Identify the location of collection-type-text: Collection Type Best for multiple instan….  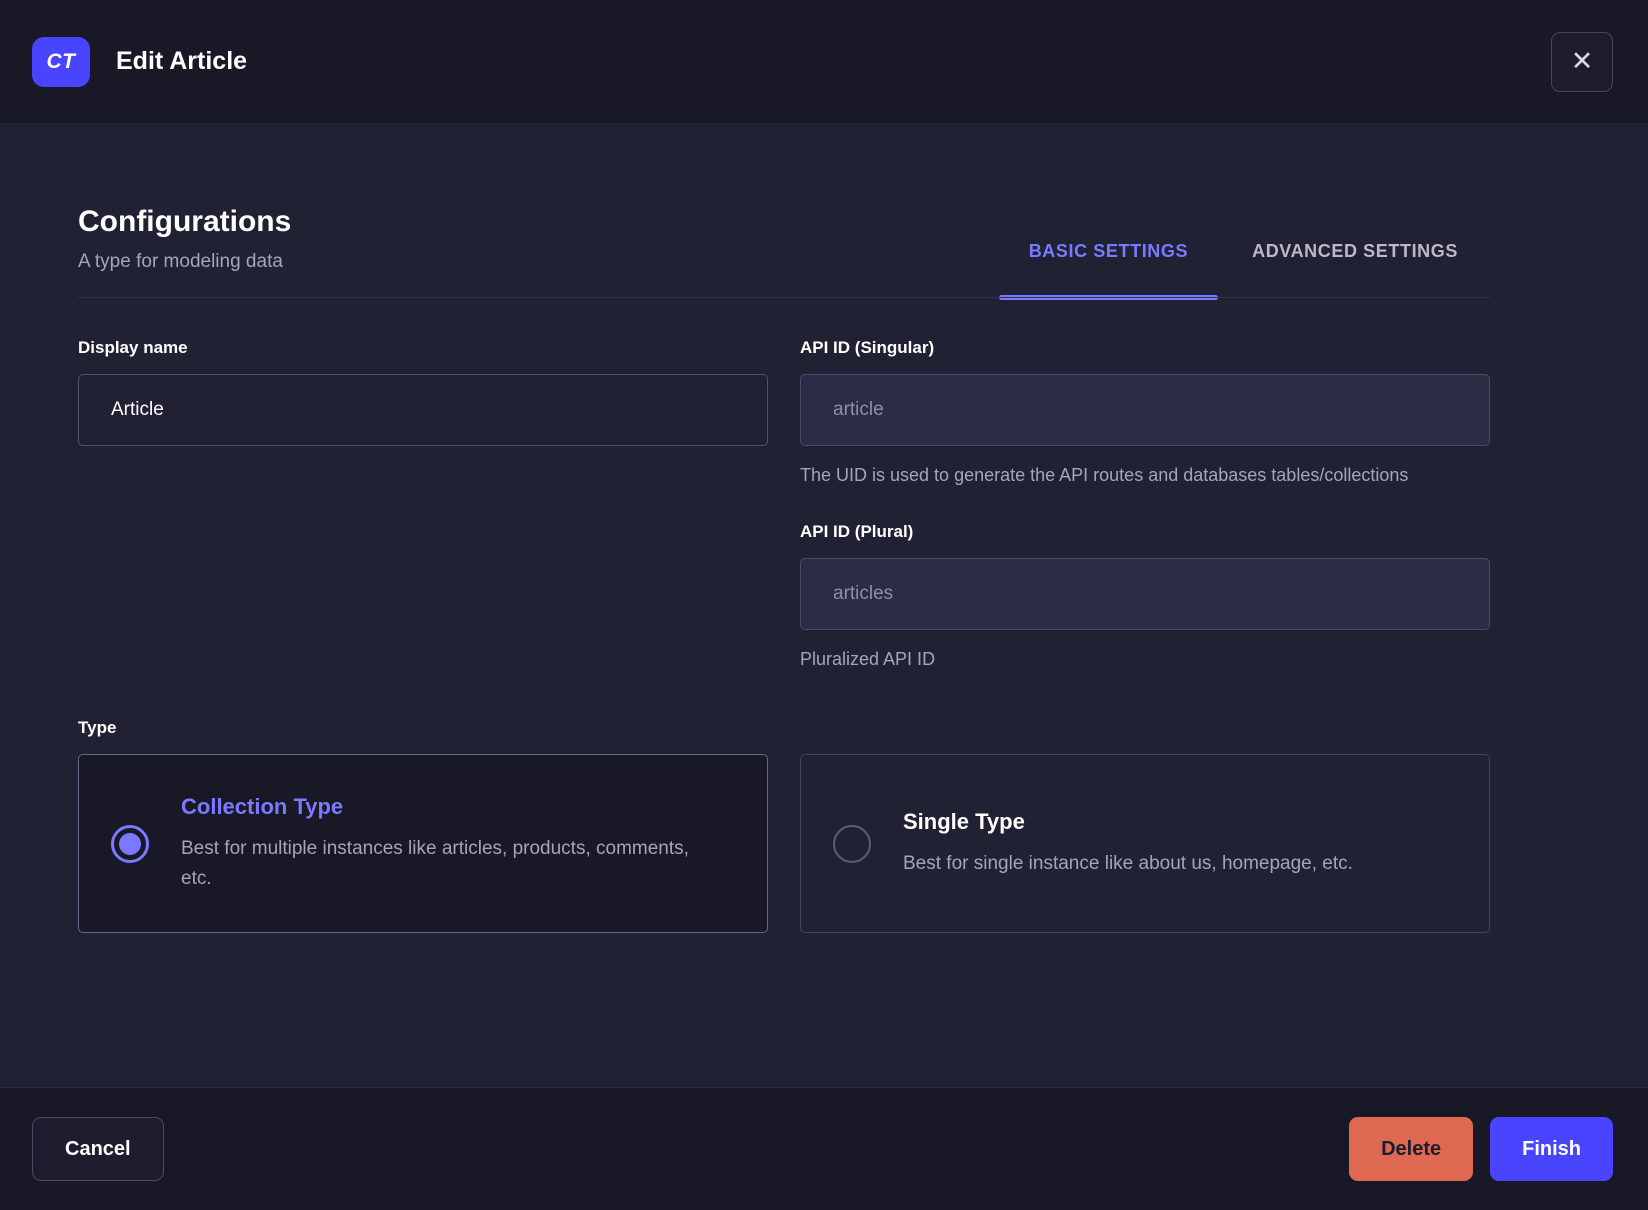
(451, 844).